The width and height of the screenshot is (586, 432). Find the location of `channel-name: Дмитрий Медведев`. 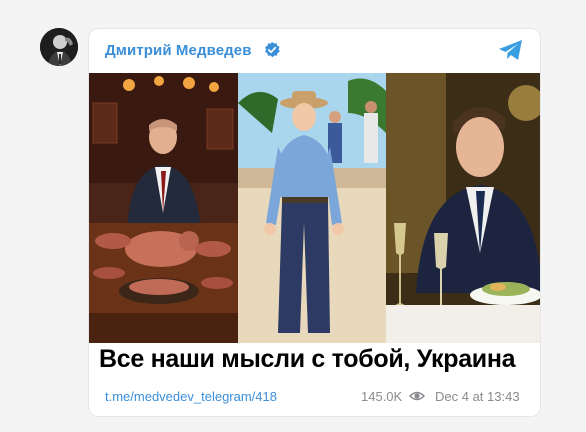

channel-name: Дмитрий Медведев is located at coordinates (178, 50).